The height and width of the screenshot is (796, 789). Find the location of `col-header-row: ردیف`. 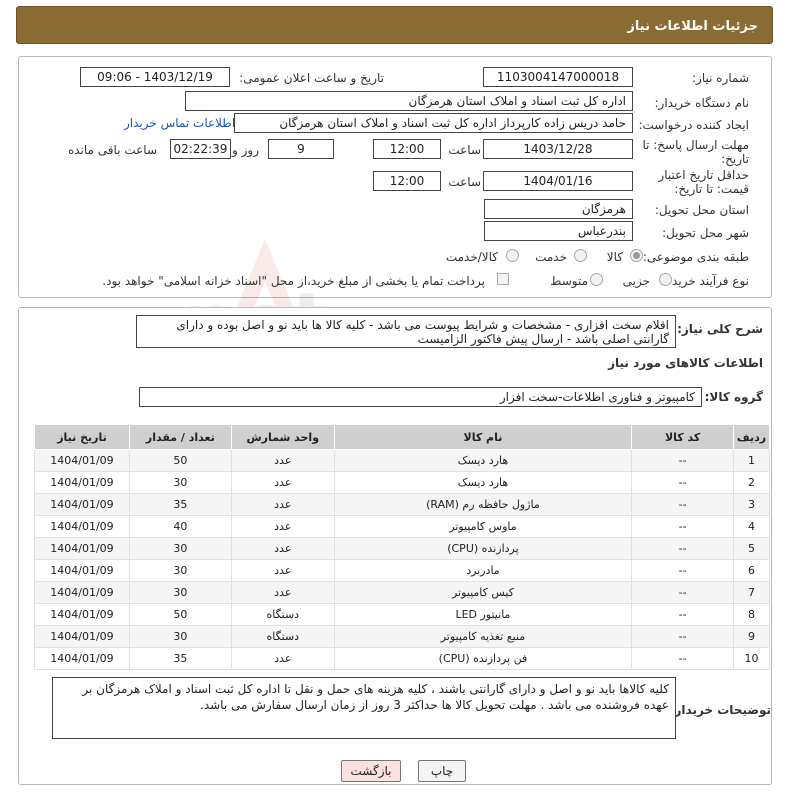

col-header-row: ردیف is located at coordinates (751, 437).